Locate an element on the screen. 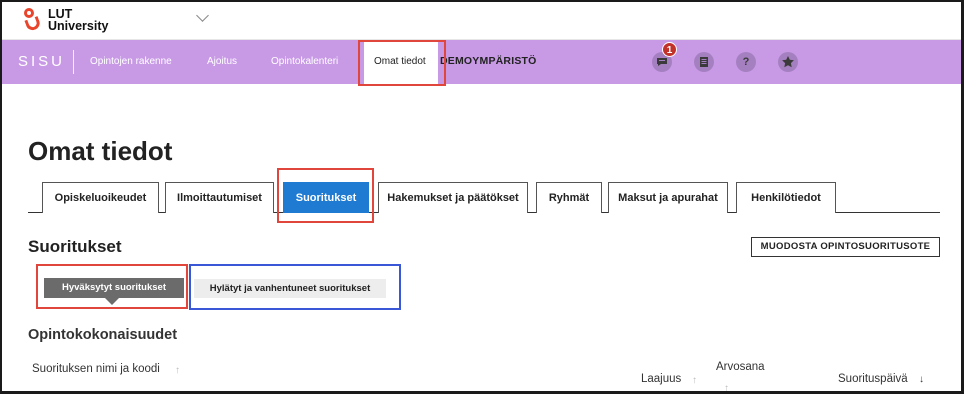 The width and height of the screenshot is (964, 394). tab-hakemukset-ja-paatokset: Hakemukset ja päätökset is located at coordinates (453, 197).